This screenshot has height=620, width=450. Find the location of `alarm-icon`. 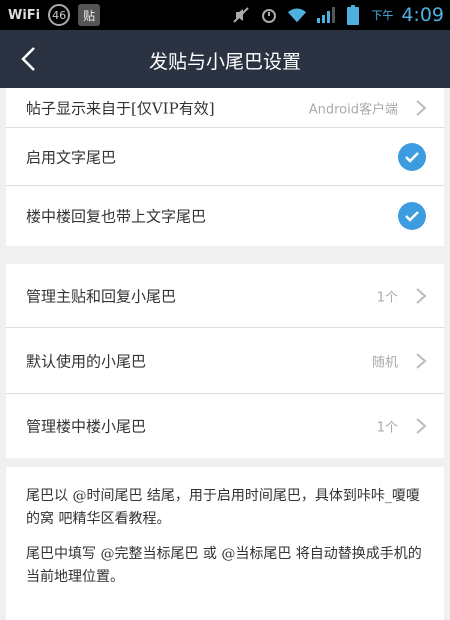

alarm-icon is located at coordinates (269, 15).